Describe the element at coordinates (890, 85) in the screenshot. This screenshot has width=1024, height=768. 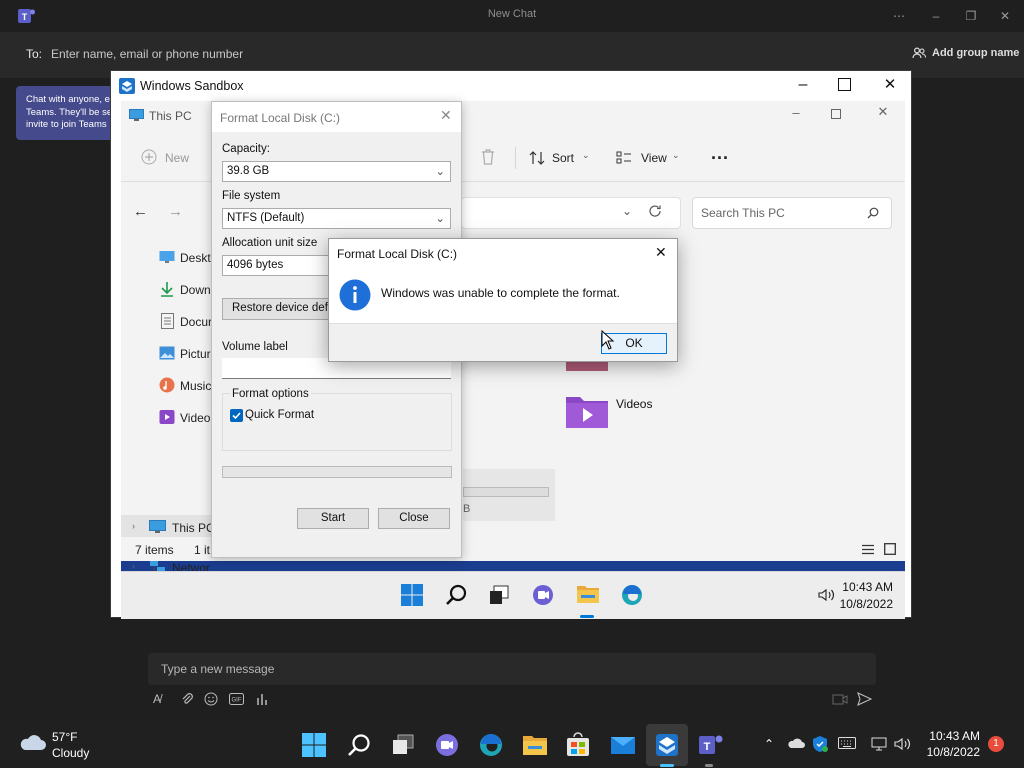
I see `sandbox-close-button: ✕` at that location.